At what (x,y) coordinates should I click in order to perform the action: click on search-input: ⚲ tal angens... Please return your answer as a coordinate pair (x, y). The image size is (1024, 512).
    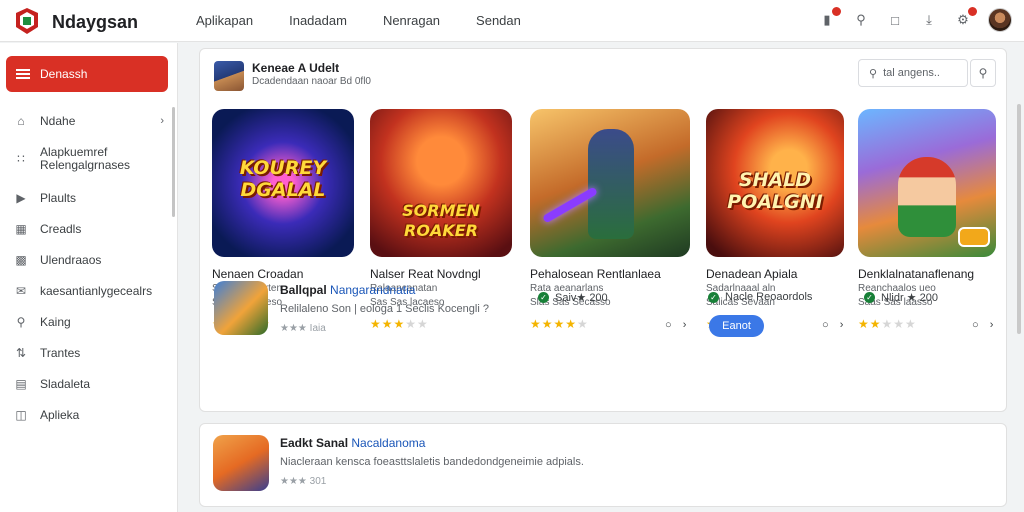
    Looking at the image, I should click on (913, 73).